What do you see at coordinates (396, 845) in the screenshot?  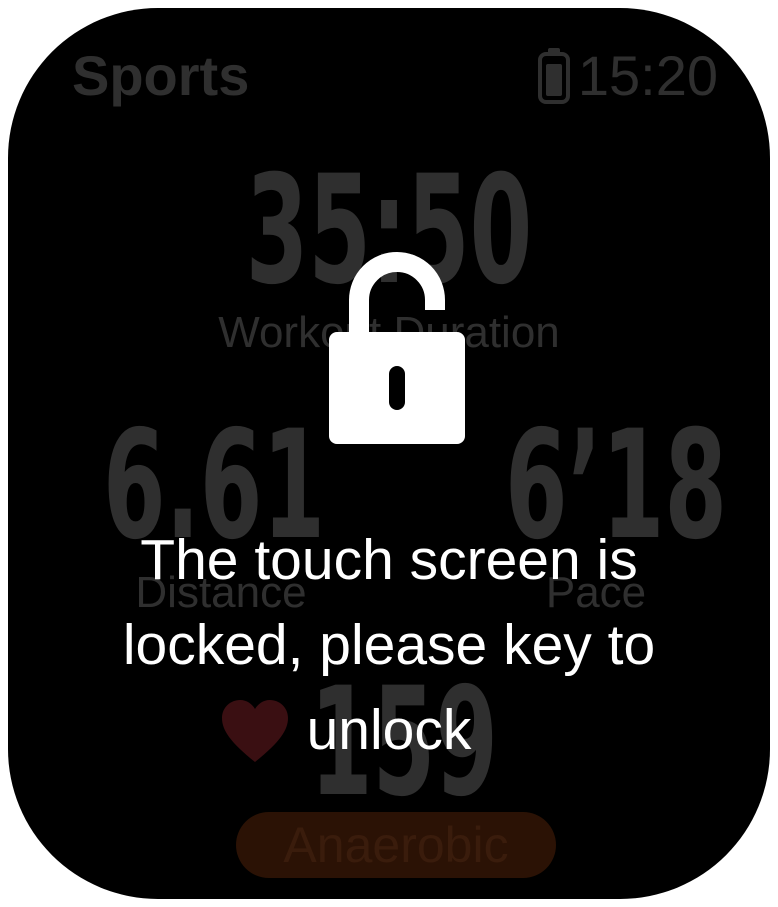 I see `heart-rate-zone-badge: Anaerobic` at bounding box center [396, 845].